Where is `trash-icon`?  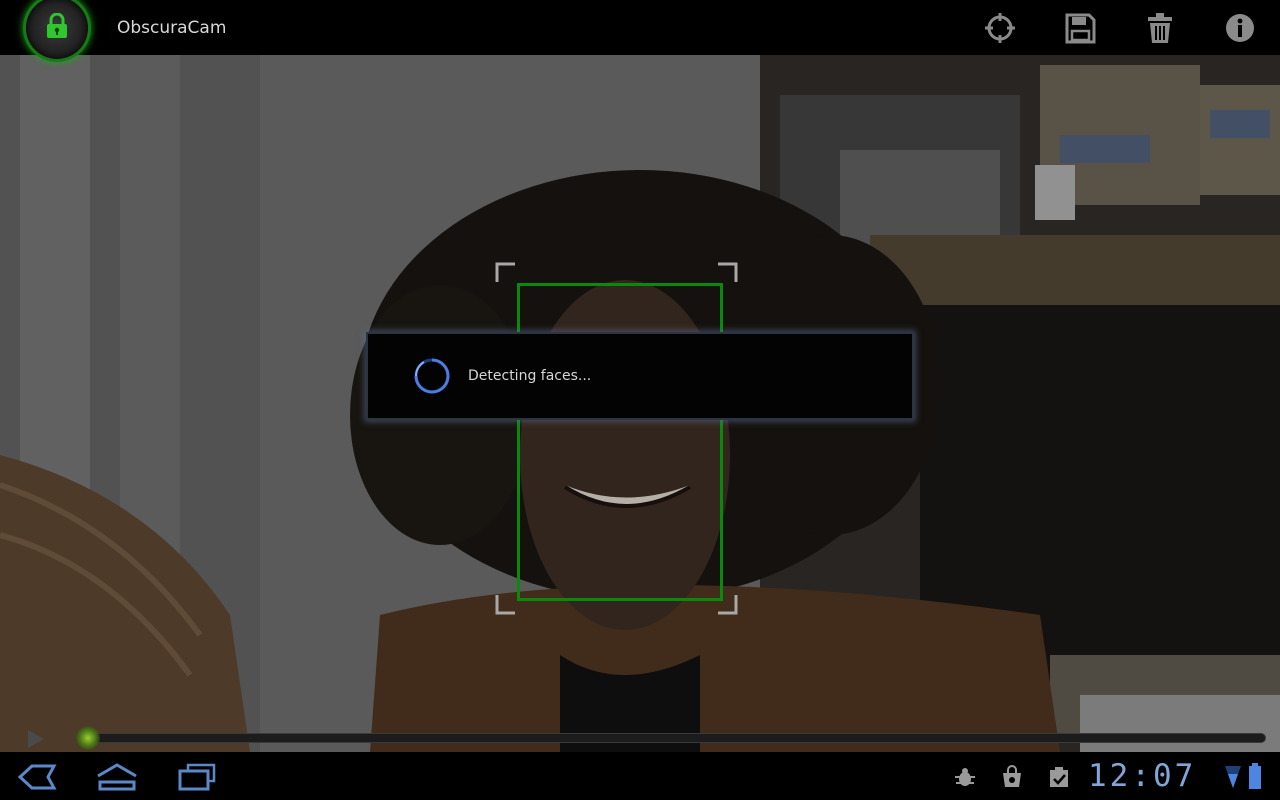 trash-icon is located at coordinates (1160, 28).